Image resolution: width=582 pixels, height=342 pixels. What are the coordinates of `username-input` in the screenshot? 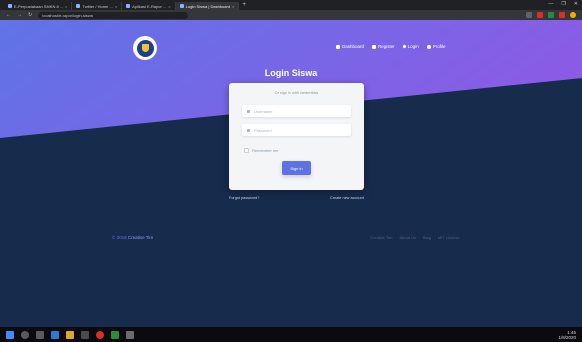 It's located at (299, 111).